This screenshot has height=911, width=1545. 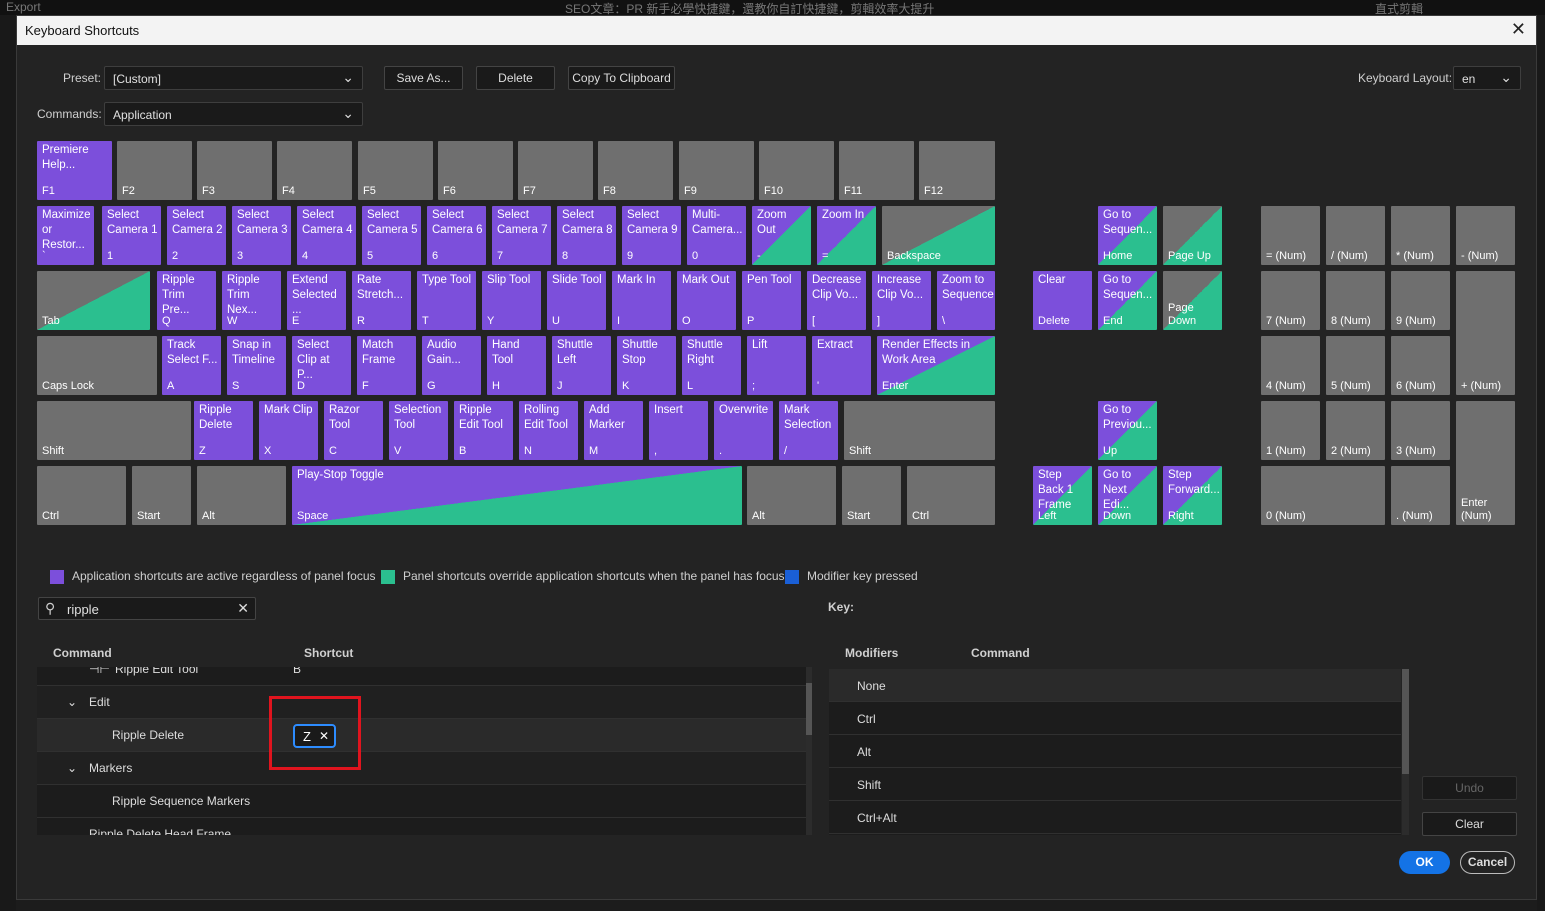 I want to click on key-f: Match Frame F, so click(x=386, y=365).